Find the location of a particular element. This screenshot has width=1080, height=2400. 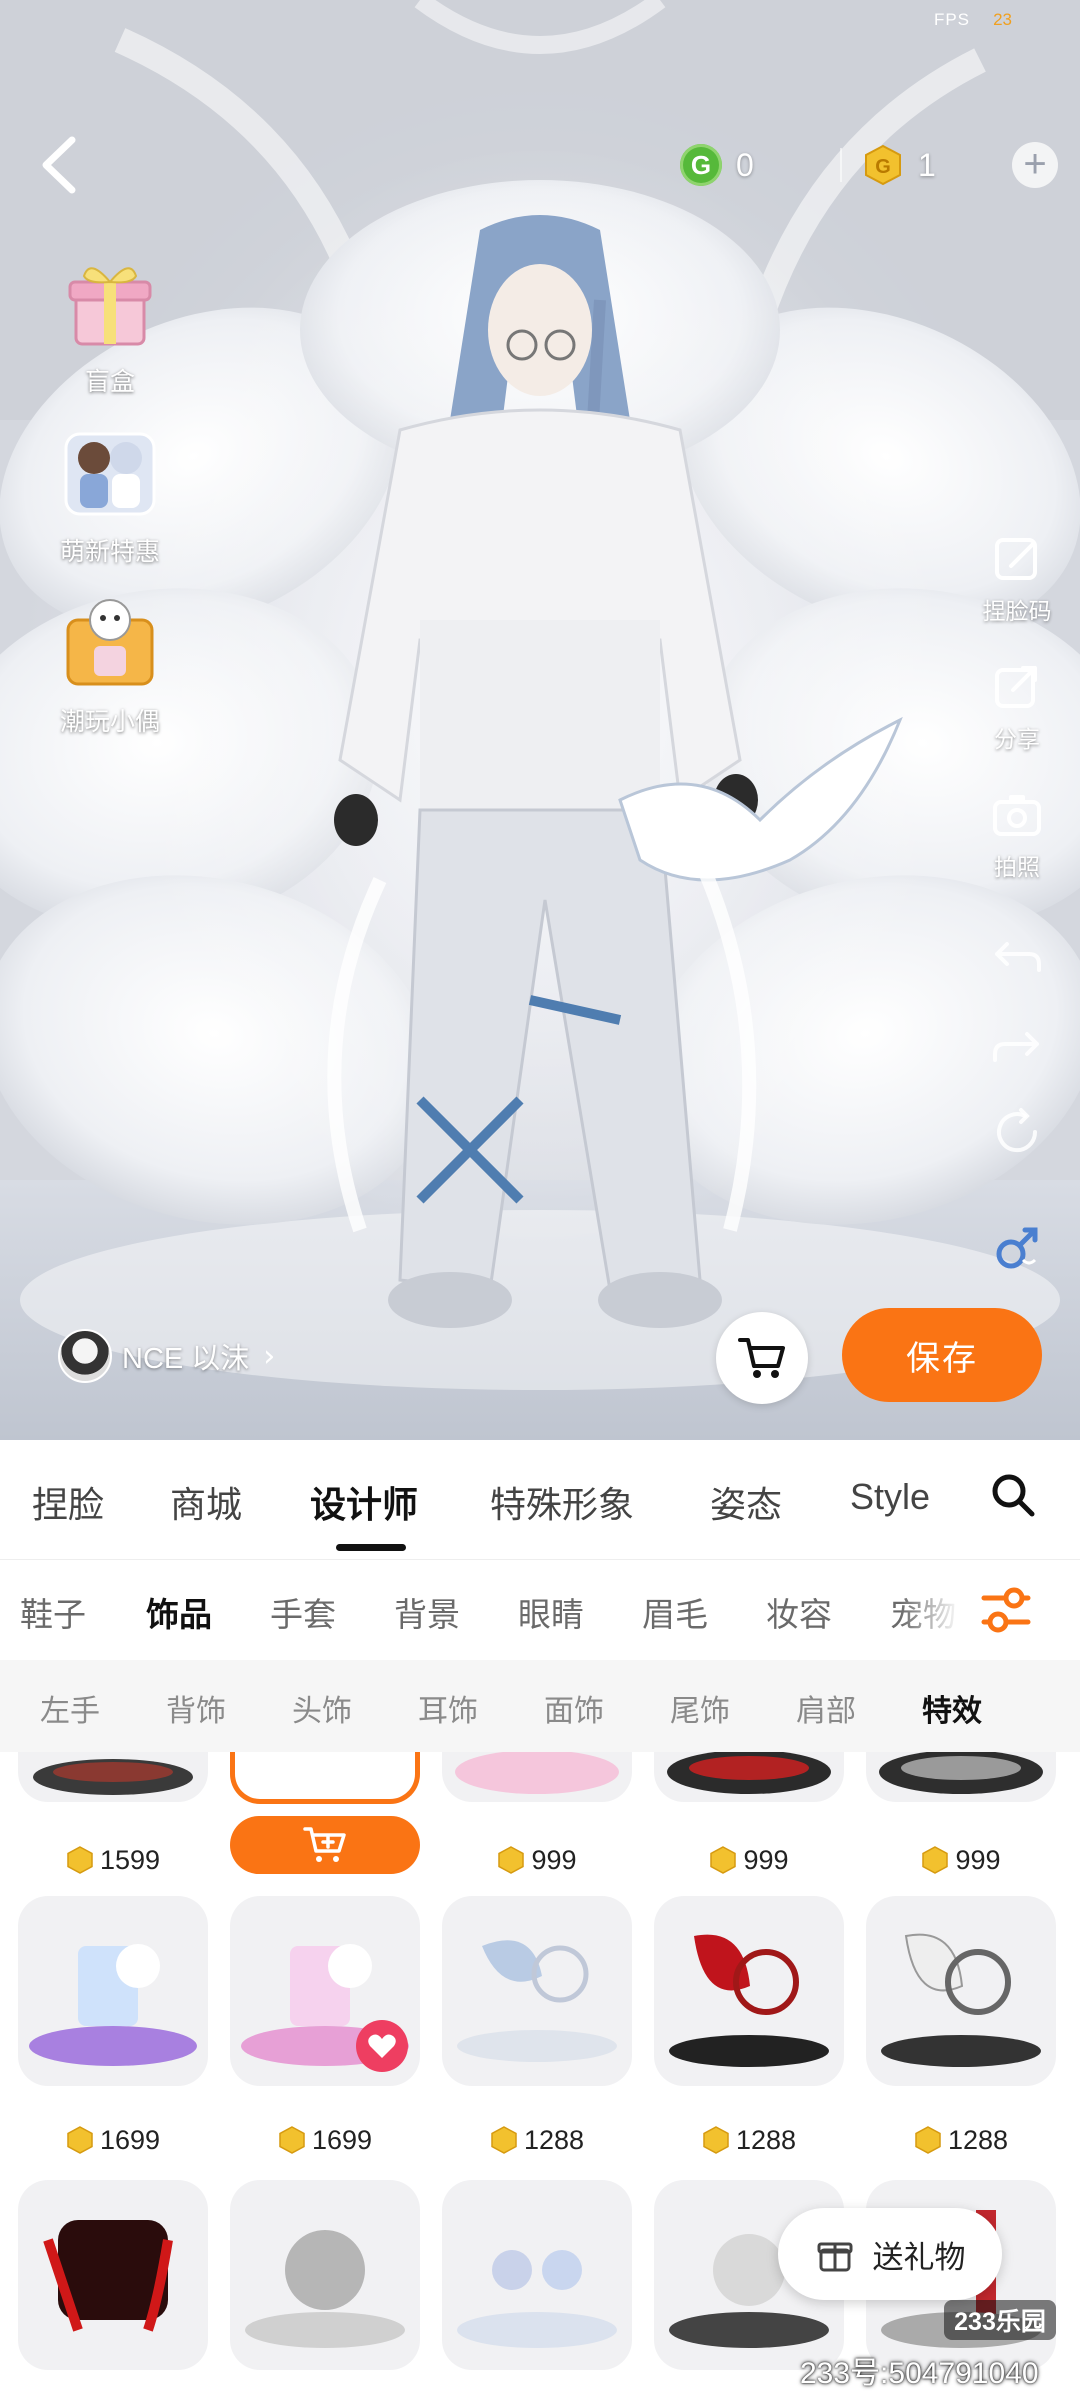

add-cart-icon is located at coordinates (324, 1844).